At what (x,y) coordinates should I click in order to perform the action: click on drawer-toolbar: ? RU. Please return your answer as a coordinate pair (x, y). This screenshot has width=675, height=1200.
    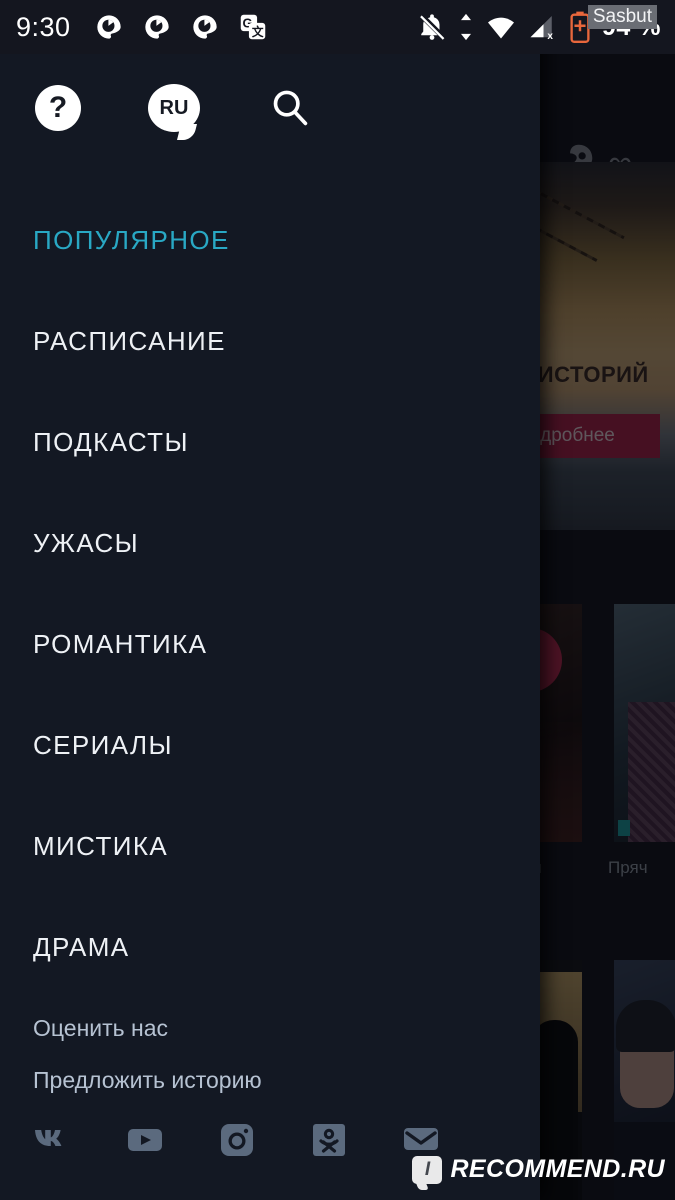
    Looking at the image, I should click on (270, 108).